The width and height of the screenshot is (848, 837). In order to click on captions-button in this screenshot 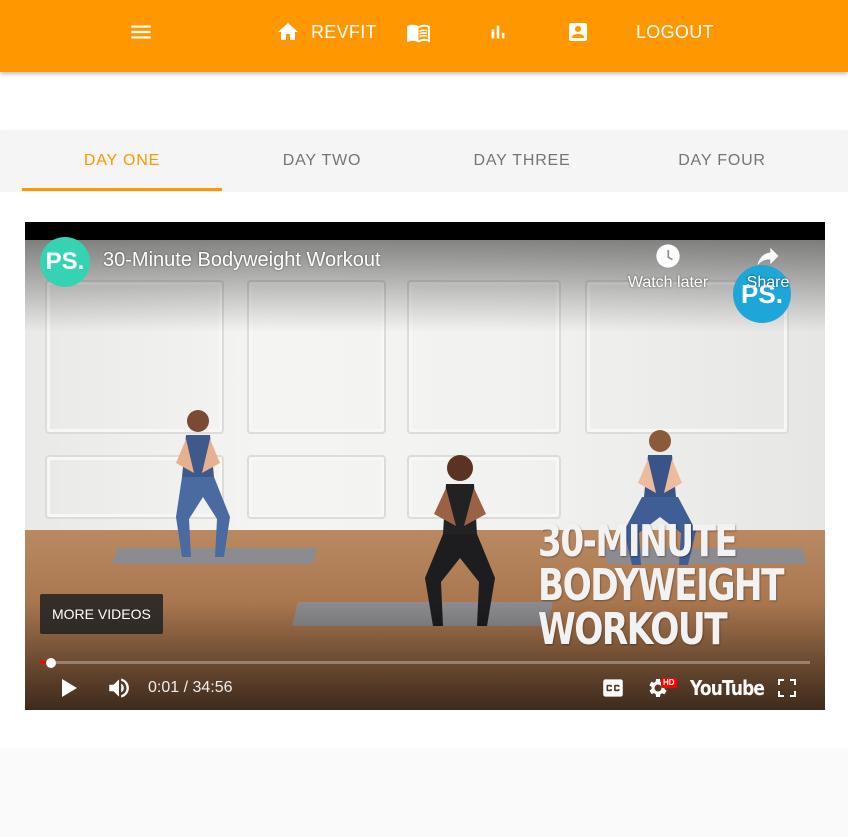, I will do `click(613, 688)`.